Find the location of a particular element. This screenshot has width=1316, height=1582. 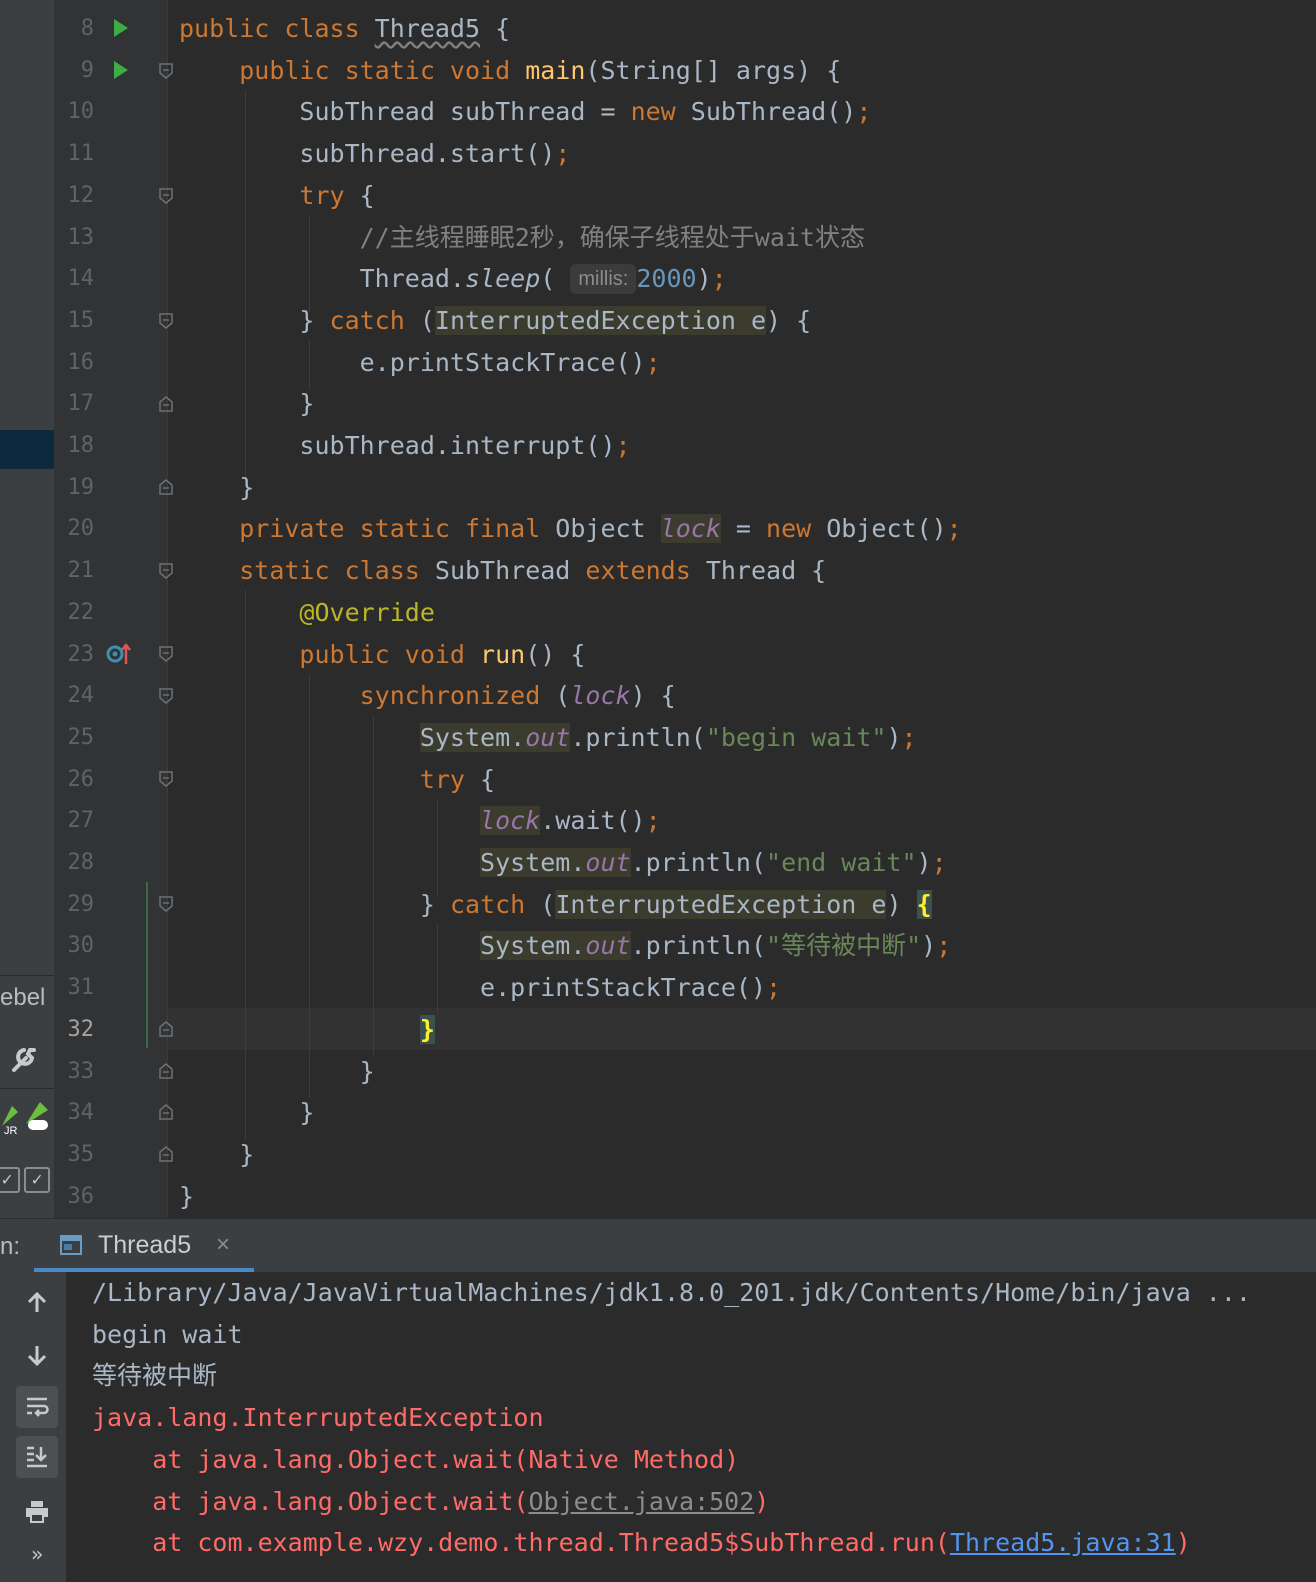

line-number: 27 is located at coordinates (74, 821).